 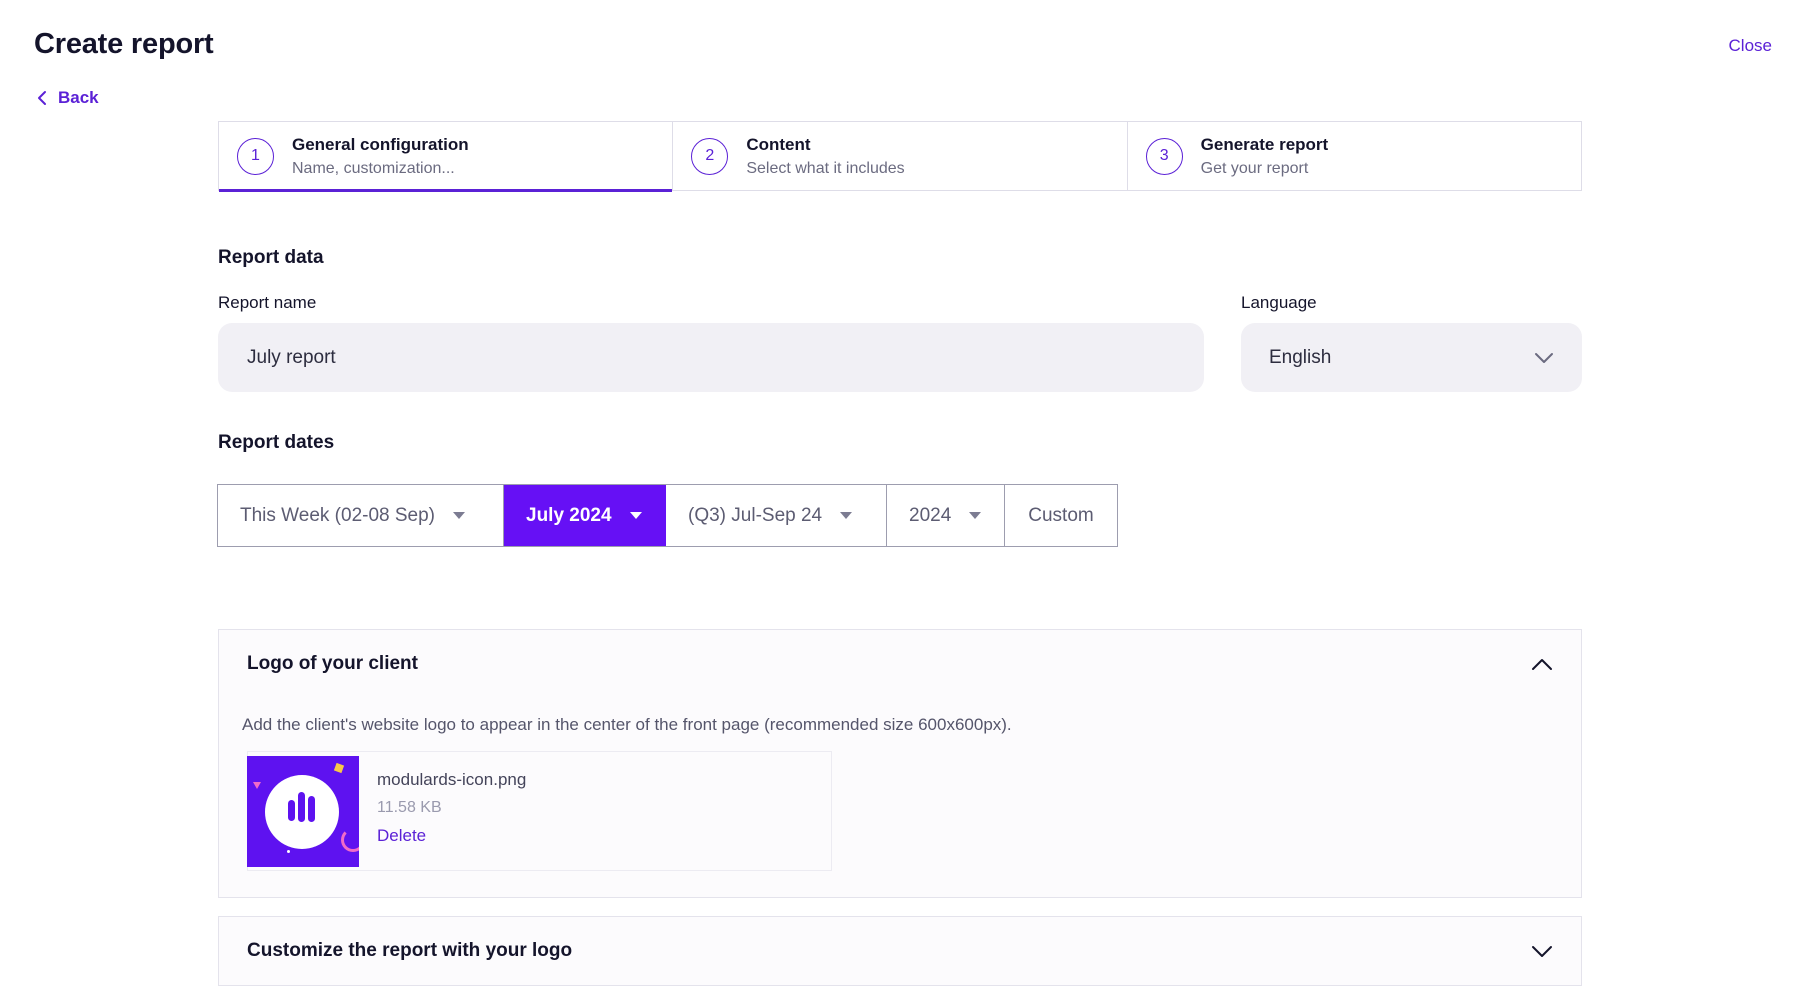 What do you see at coordinates (78, 97) in the screenshot?
I see `back-label: Back` at bounding box center [78, 97].